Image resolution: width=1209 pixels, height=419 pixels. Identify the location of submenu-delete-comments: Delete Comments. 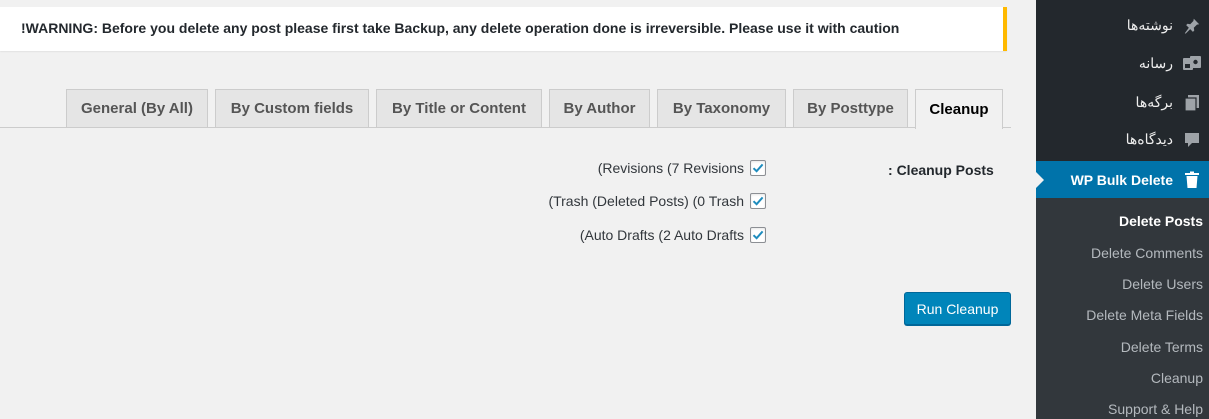
(1147, 253).